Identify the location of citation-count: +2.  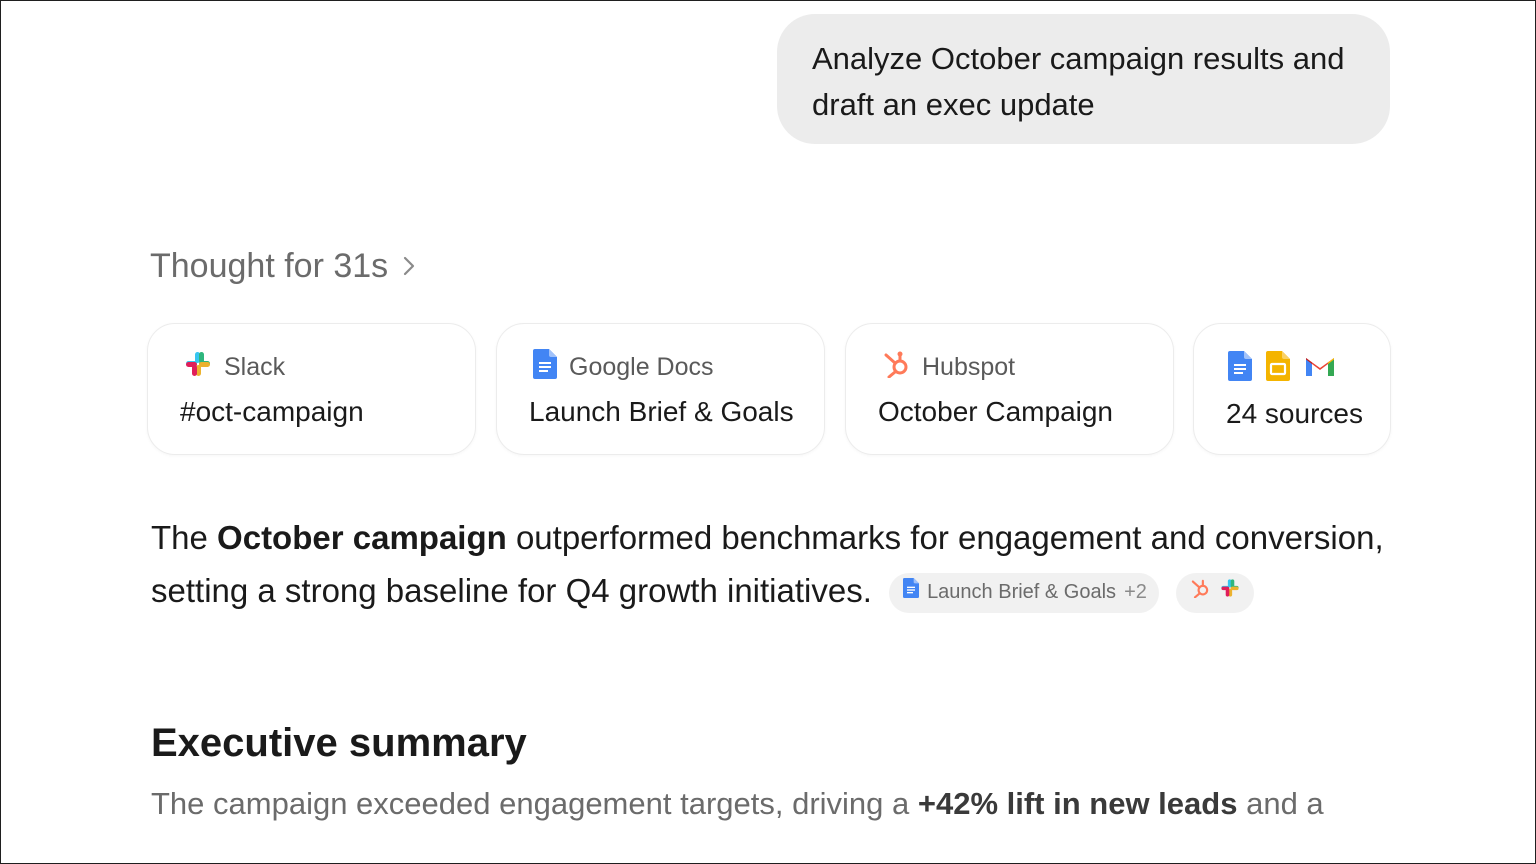
(1135, 592).